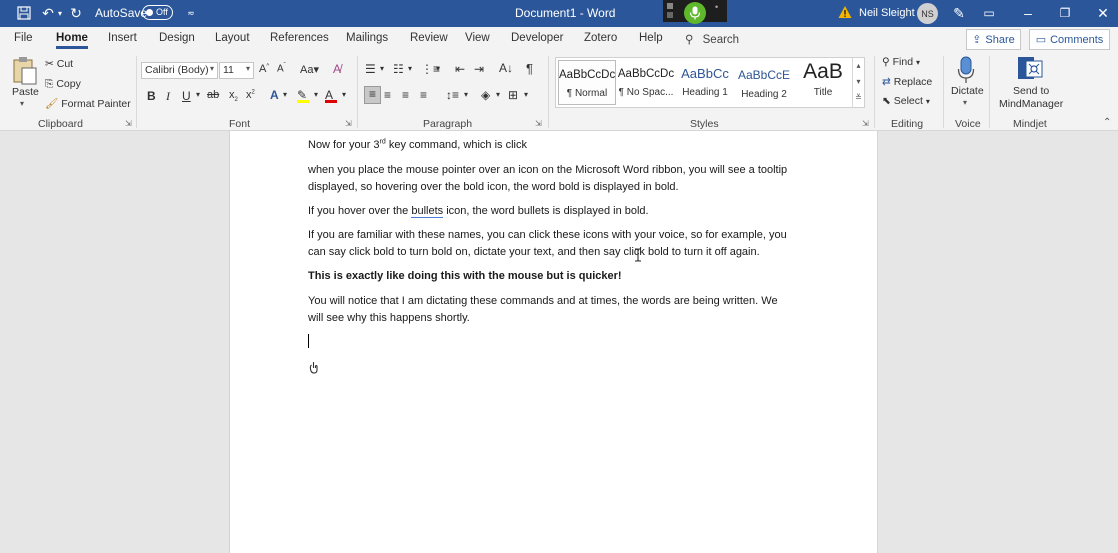 The image size is (1118, 553). Describe the element at coordinates (1031, 91) in the screenshot. I see `send-to-label: Send to` at that location.